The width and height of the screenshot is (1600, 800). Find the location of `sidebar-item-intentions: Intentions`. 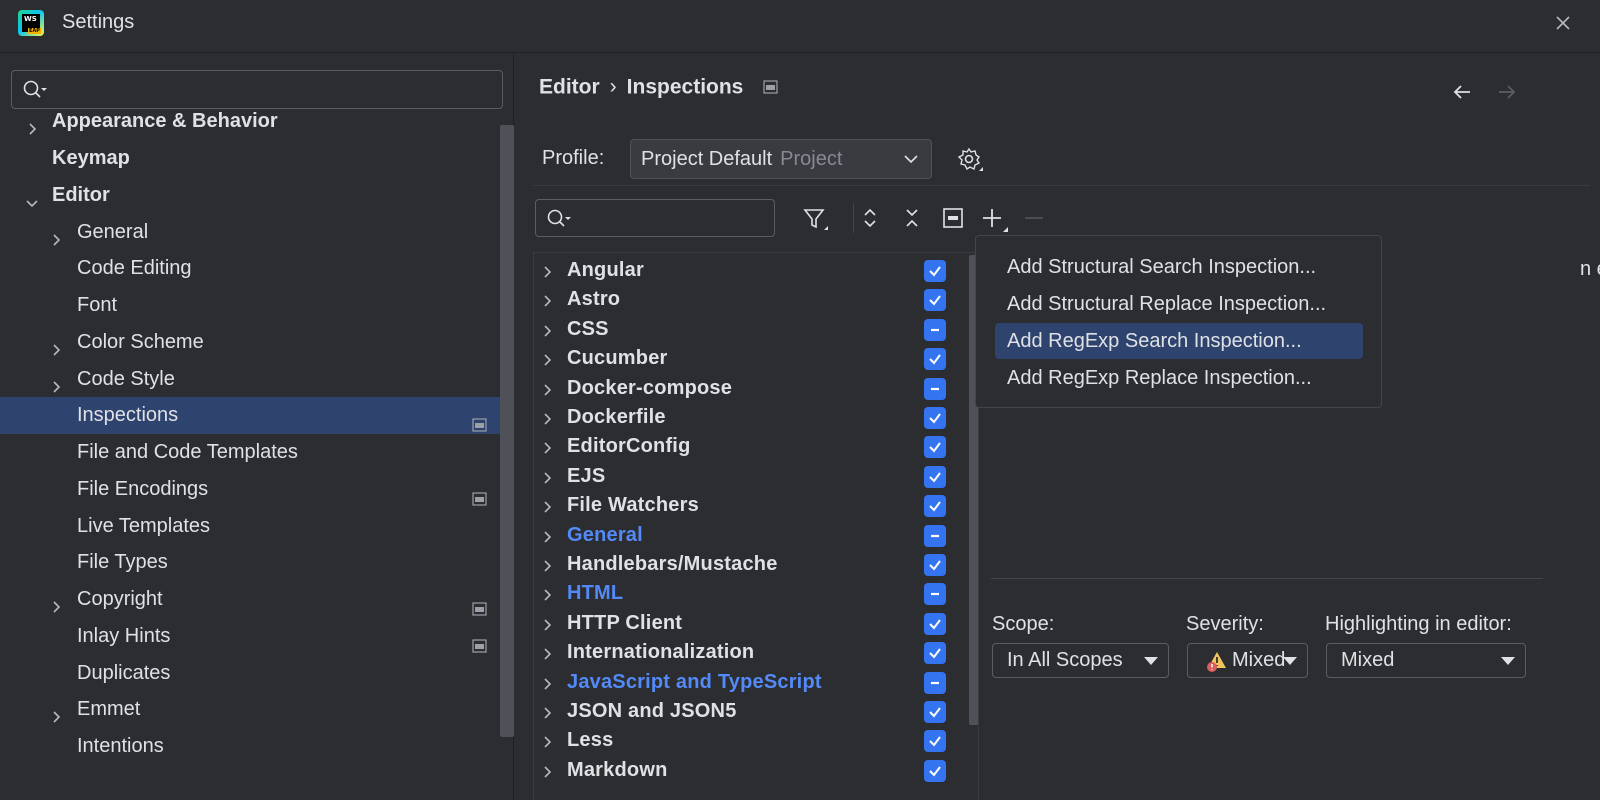

sidebar-item-intentions: Intentions is located at coordinates (257, 746).